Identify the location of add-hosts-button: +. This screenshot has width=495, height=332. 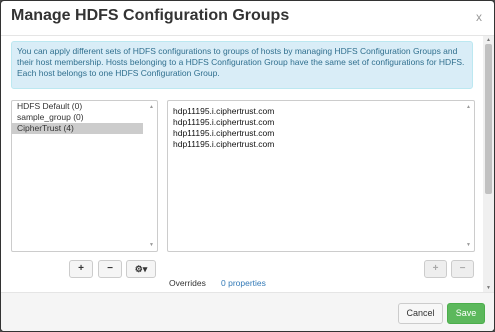
(435, 269).